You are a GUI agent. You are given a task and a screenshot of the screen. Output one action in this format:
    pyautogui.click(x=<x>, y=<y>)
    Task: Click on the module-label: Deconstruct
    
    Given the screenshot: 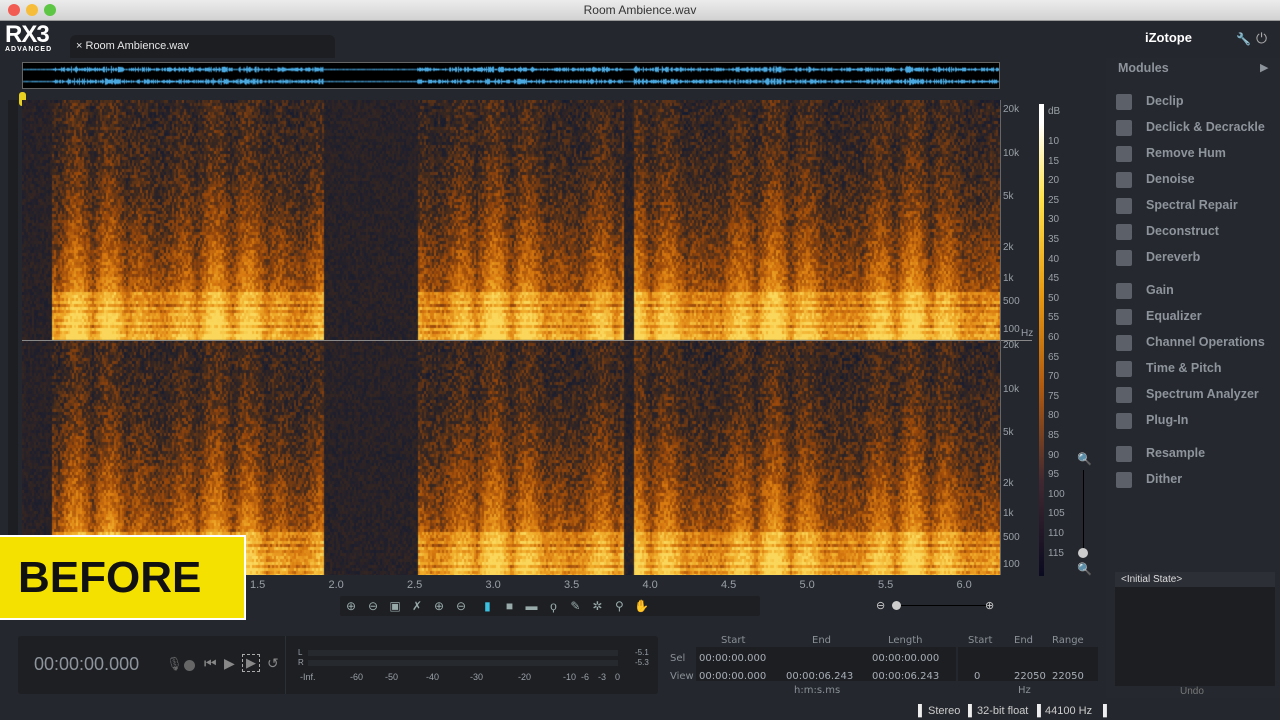 What is the action you would take?
    pyautogui.click(x=1182, y=231)
    